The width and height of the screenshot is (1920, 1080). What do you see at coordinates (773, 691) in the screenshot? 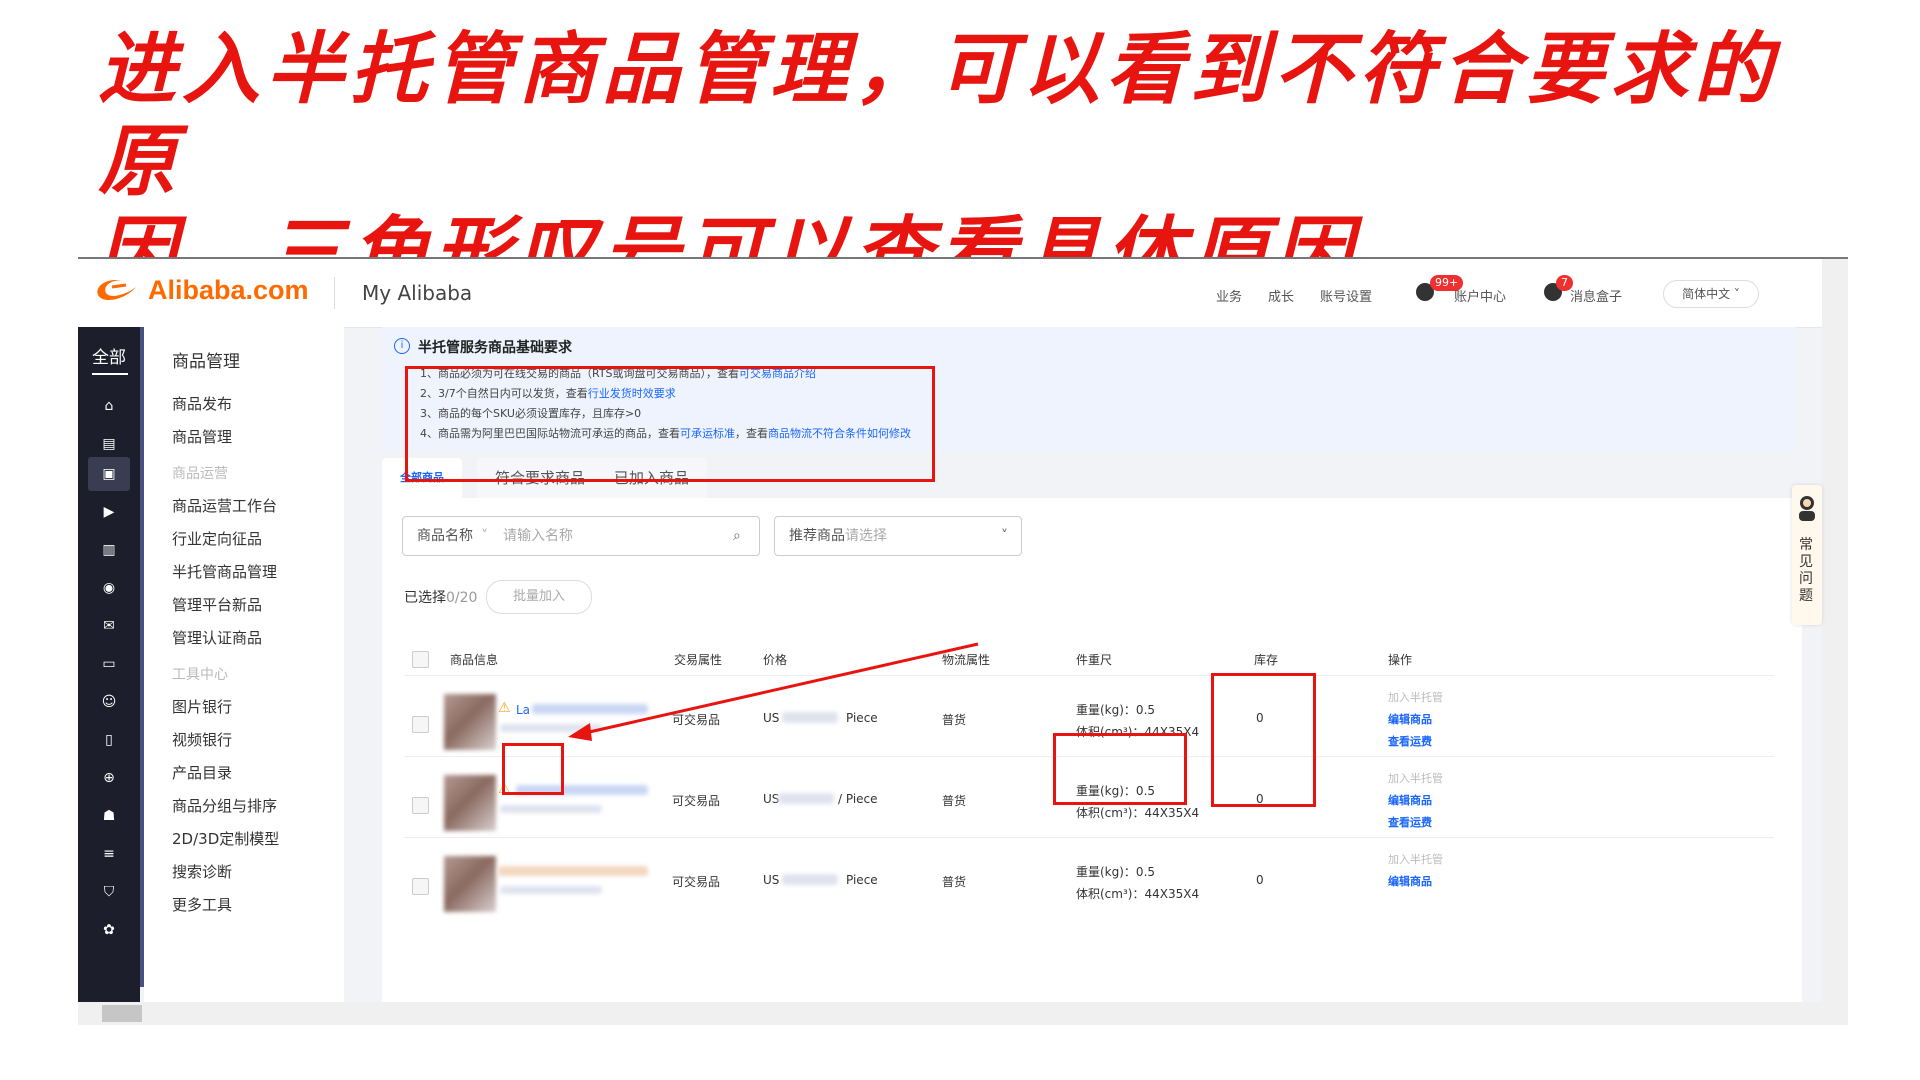
I see `annotation-arrow` at bounding box center [773, 691].